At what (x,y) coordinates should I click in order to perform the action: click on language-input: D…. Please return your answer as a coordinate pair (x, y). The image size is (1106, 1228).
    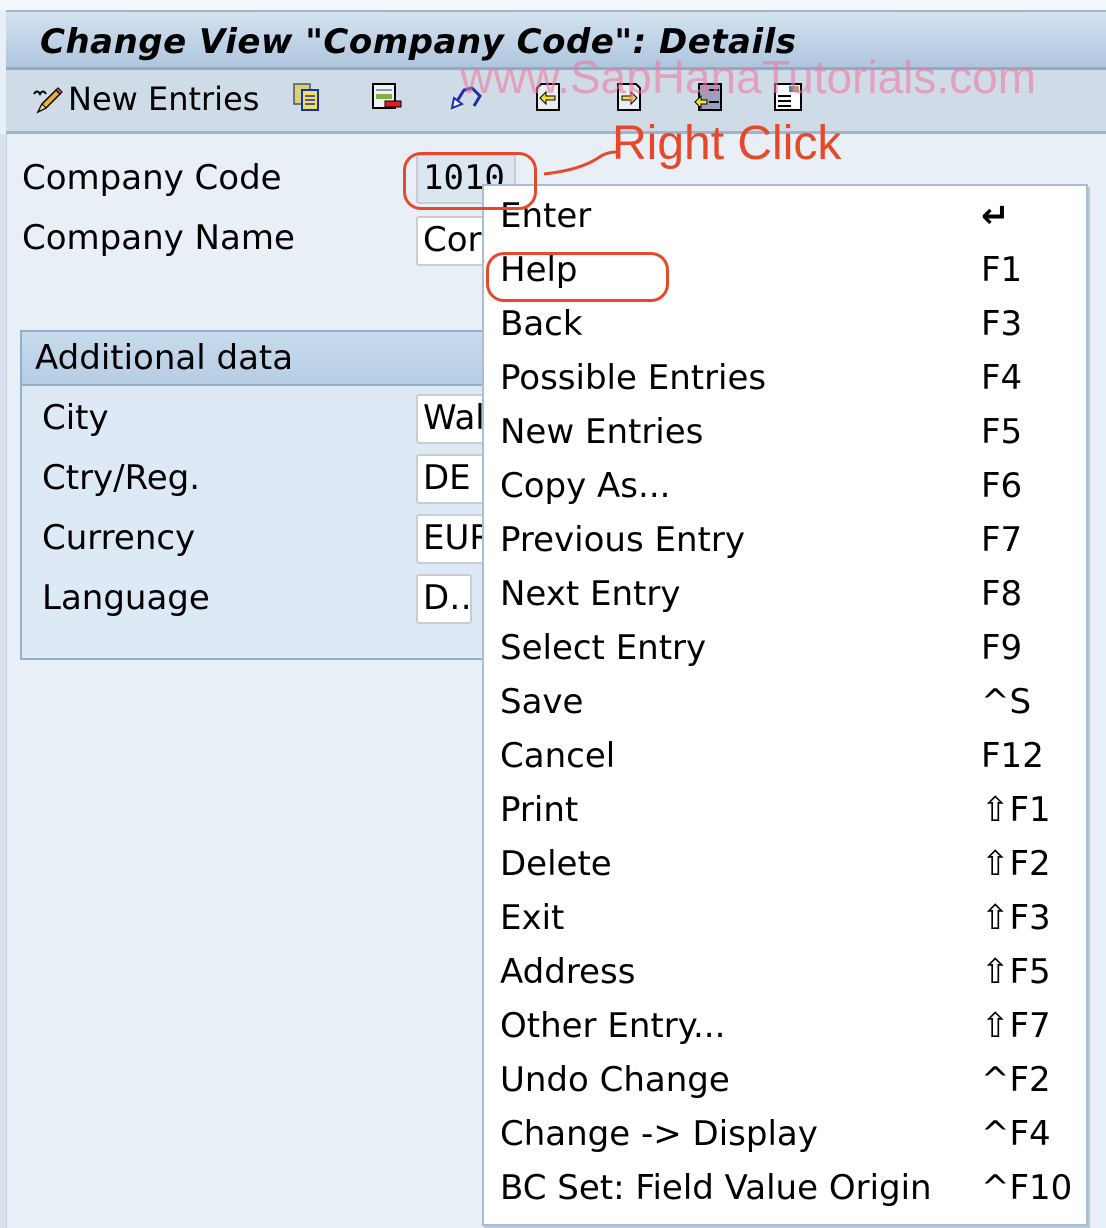
    Looking at the image, I should click on (444, 599).